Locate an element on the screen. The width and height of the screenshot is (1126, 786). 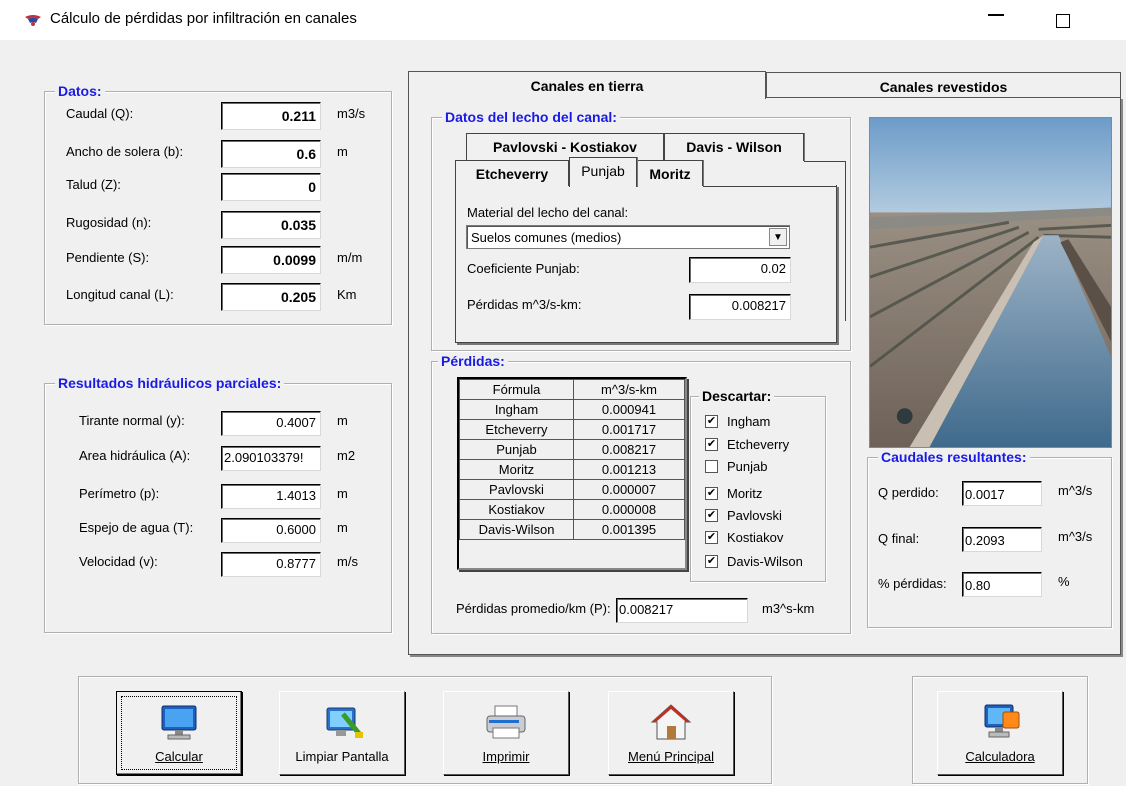
calcular-button: Calcular is located at coordinates (179, 733).